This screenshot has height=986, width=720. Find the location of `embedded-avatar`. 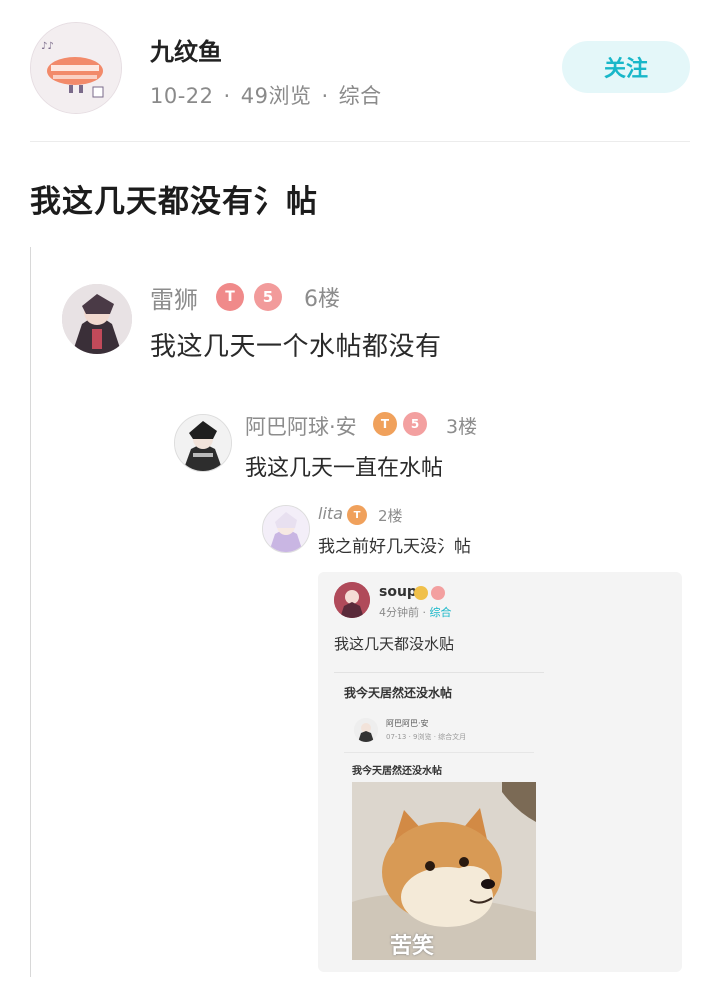

embedded-avatar is located at coordinates (352, 600).